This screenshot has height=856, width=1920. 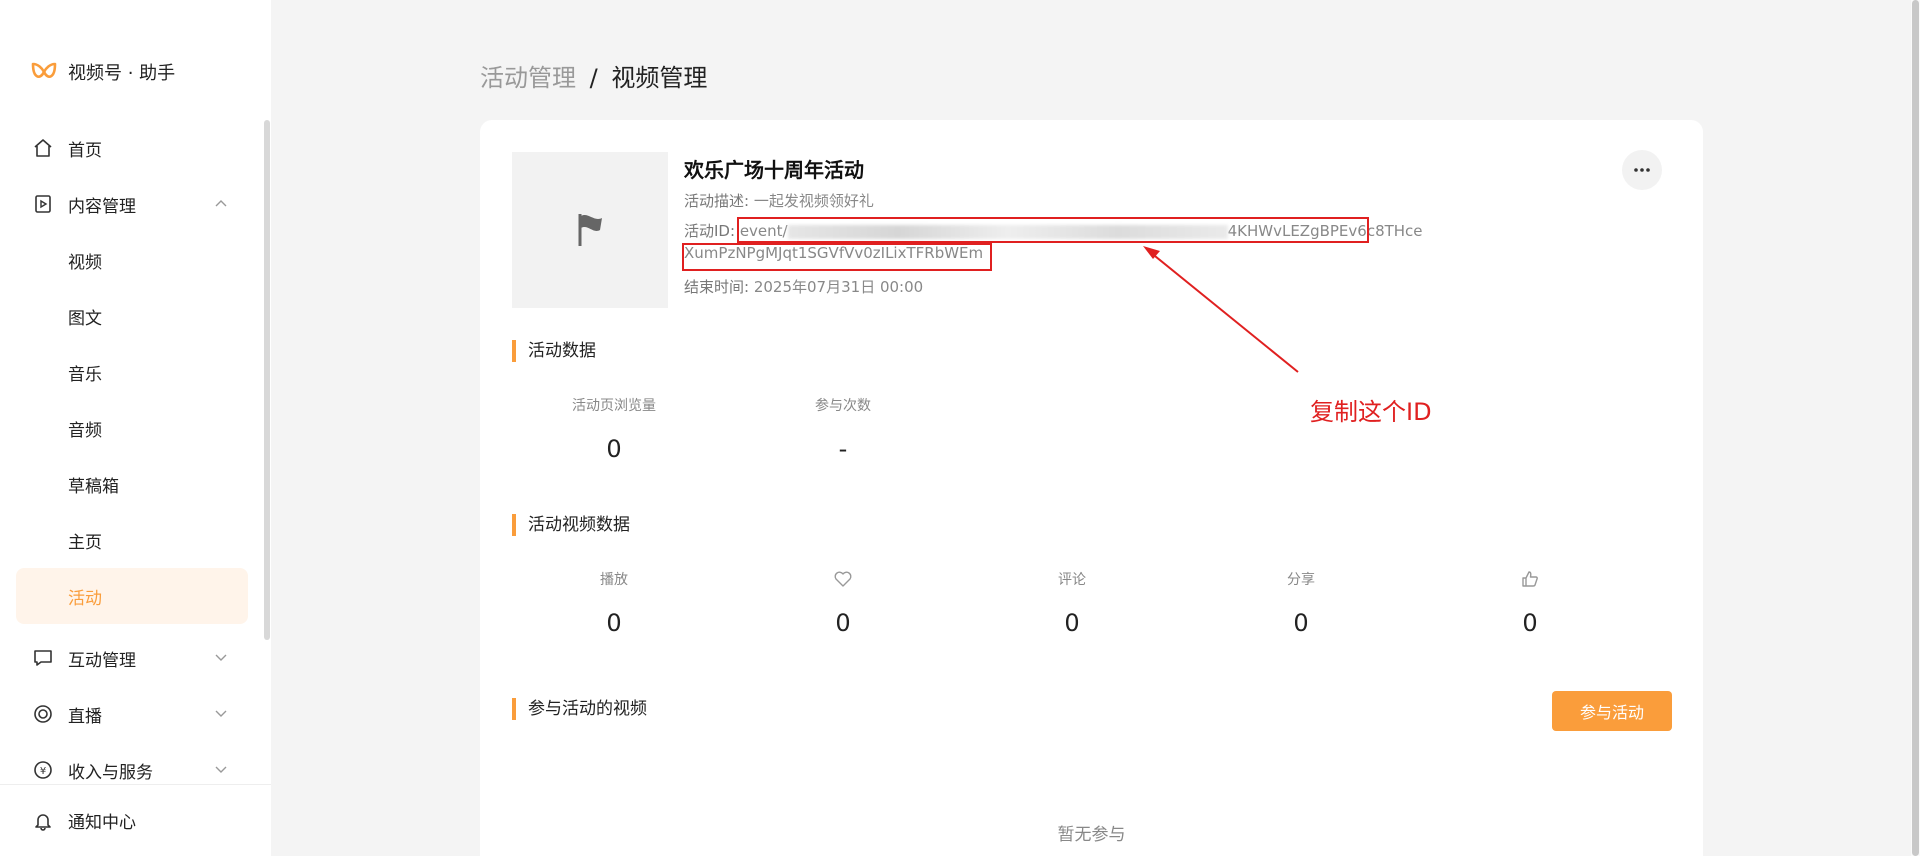 I want to click on notification-label: 通知中心, so click(x=102, y=823).